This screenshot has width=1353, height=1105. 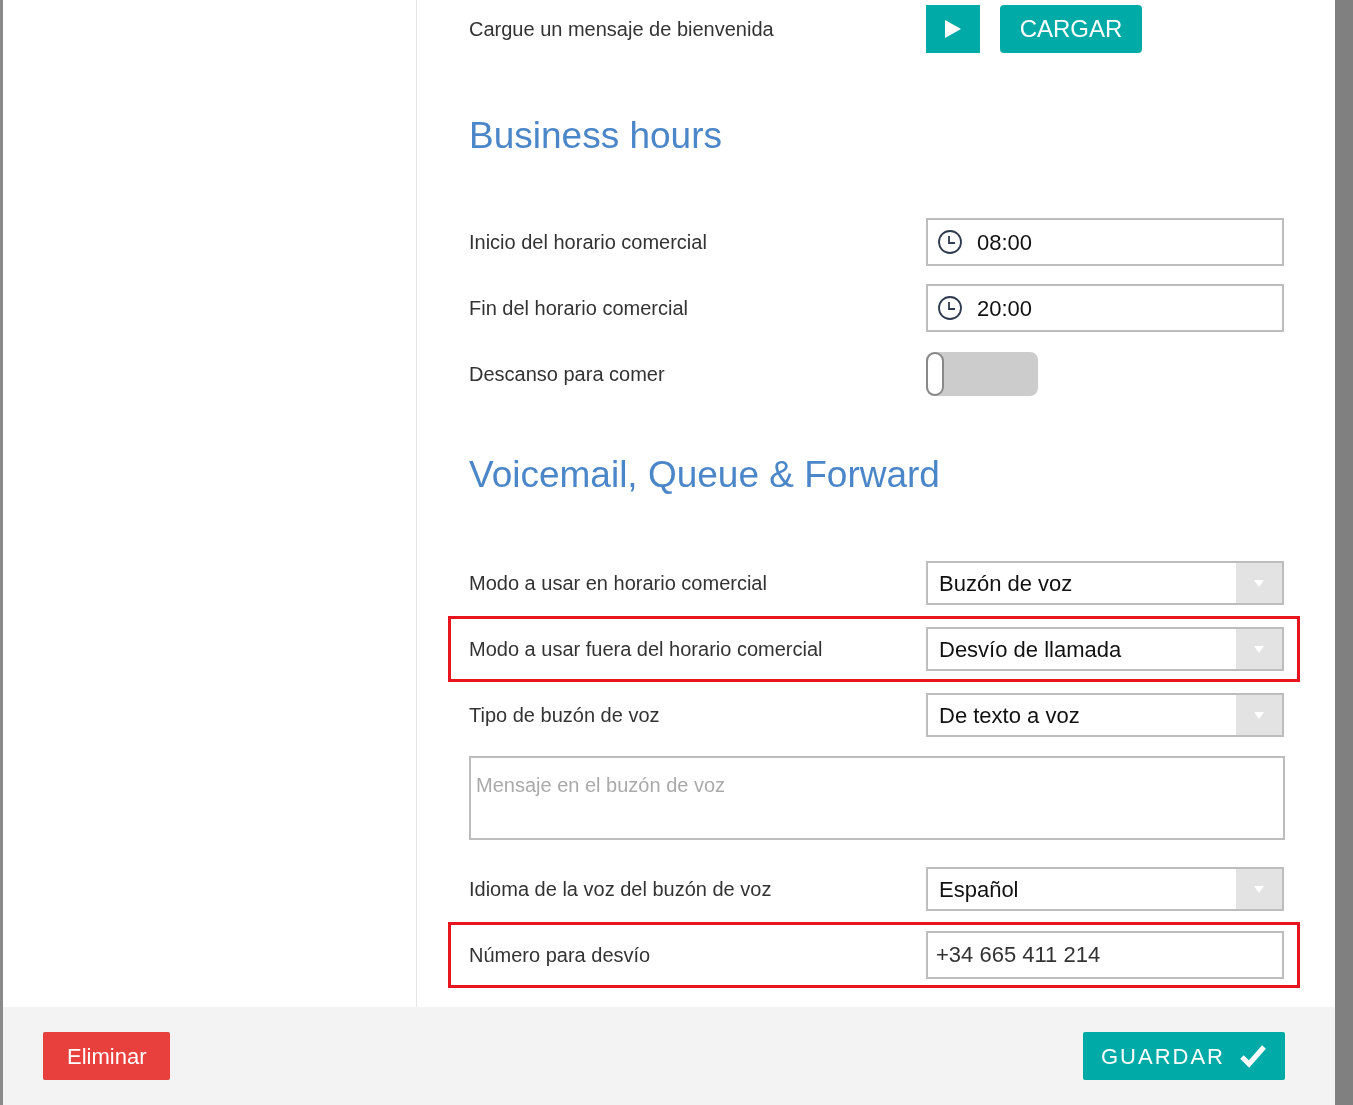 I want to click on field-label: Idioma de la voz del buzón de voz, so click(x=621, y=889).